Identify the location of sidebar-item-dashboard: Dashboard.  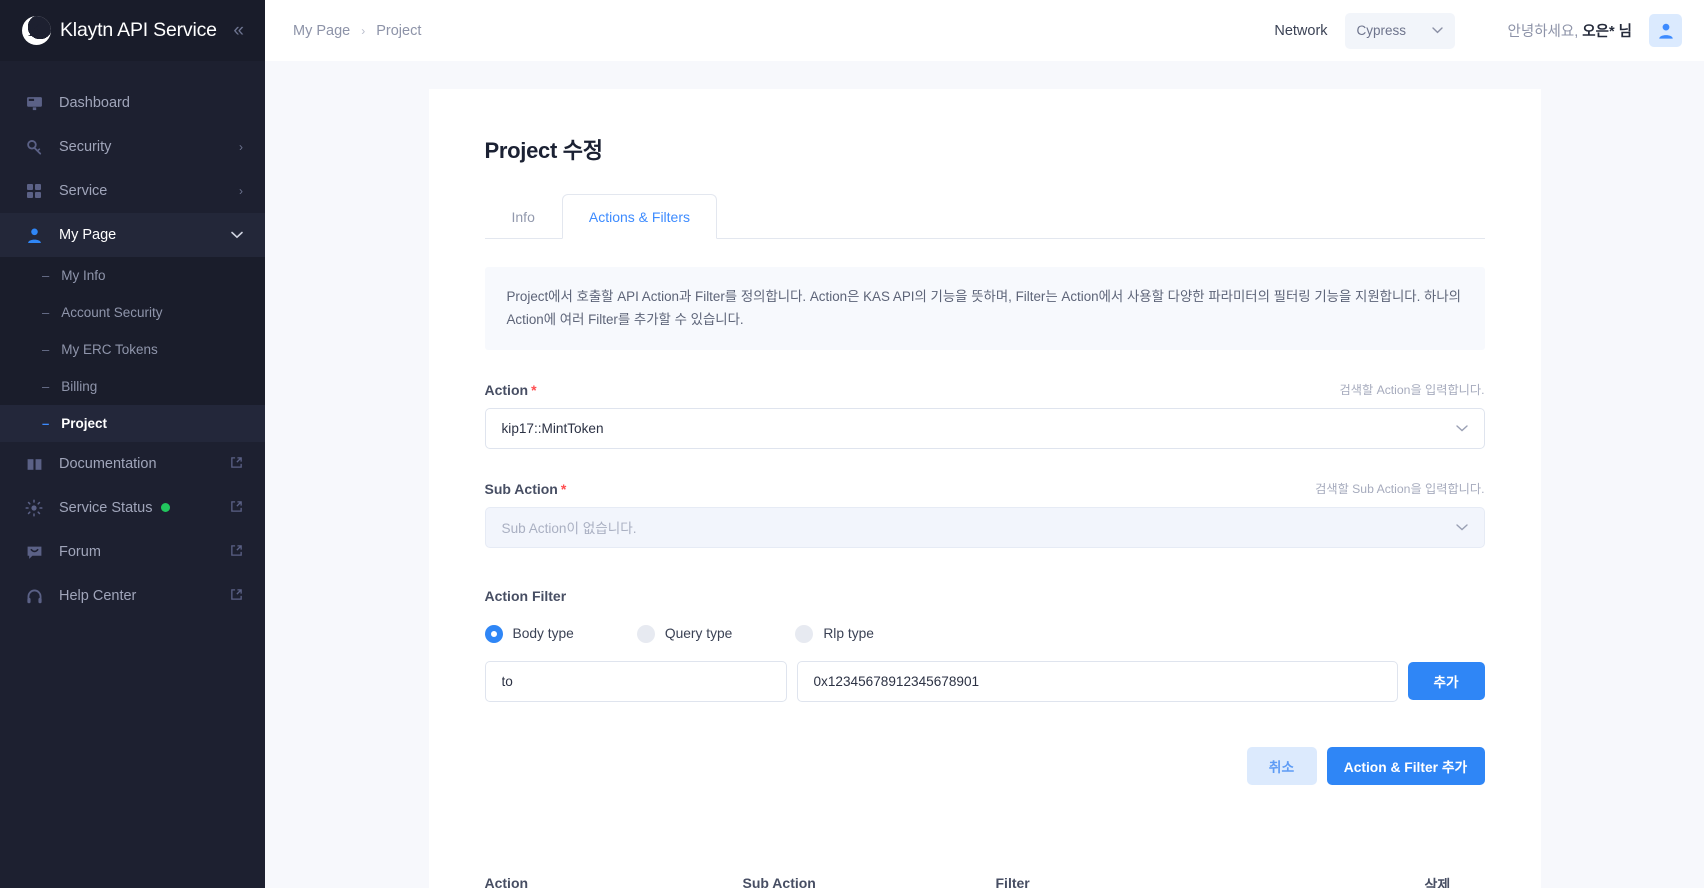
(132, 103).